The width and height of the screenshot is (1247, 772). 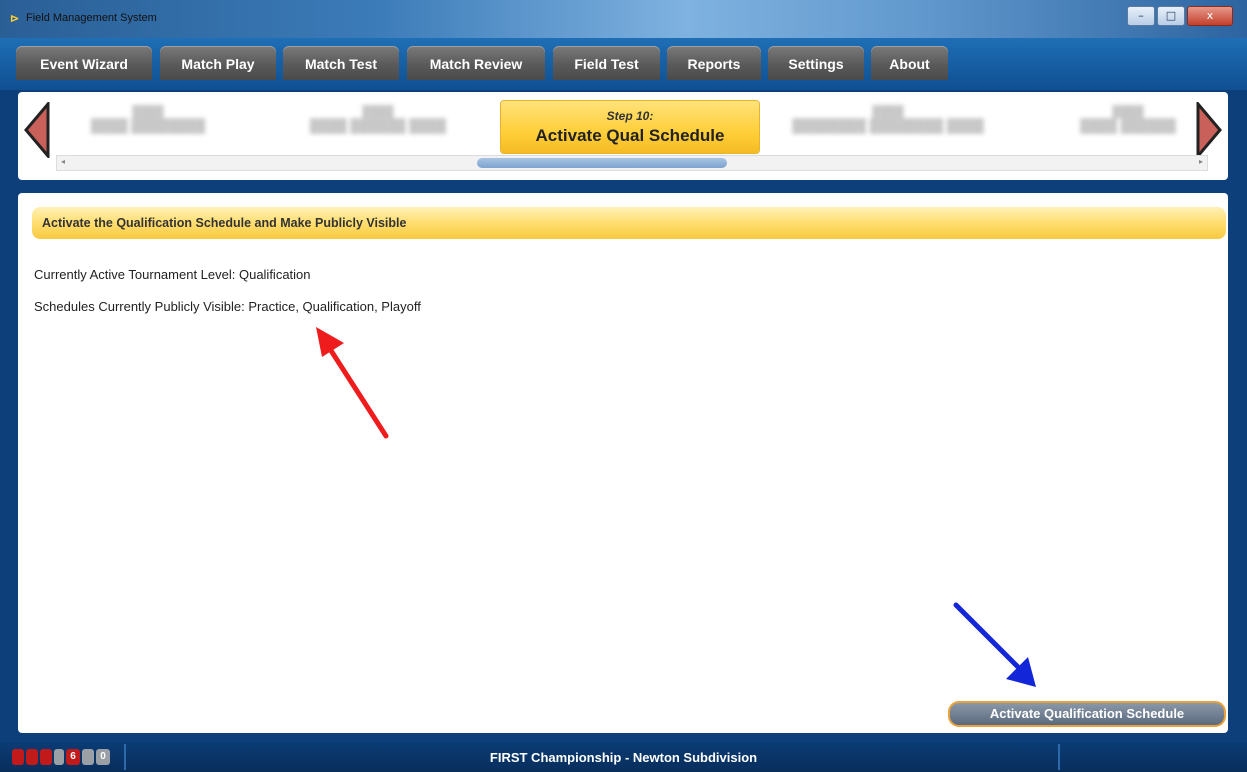 What do you see at coordinates (606, 63) in the screenshot?
I see `menu-field-test: Field Test` at bounding box center [606, 63].